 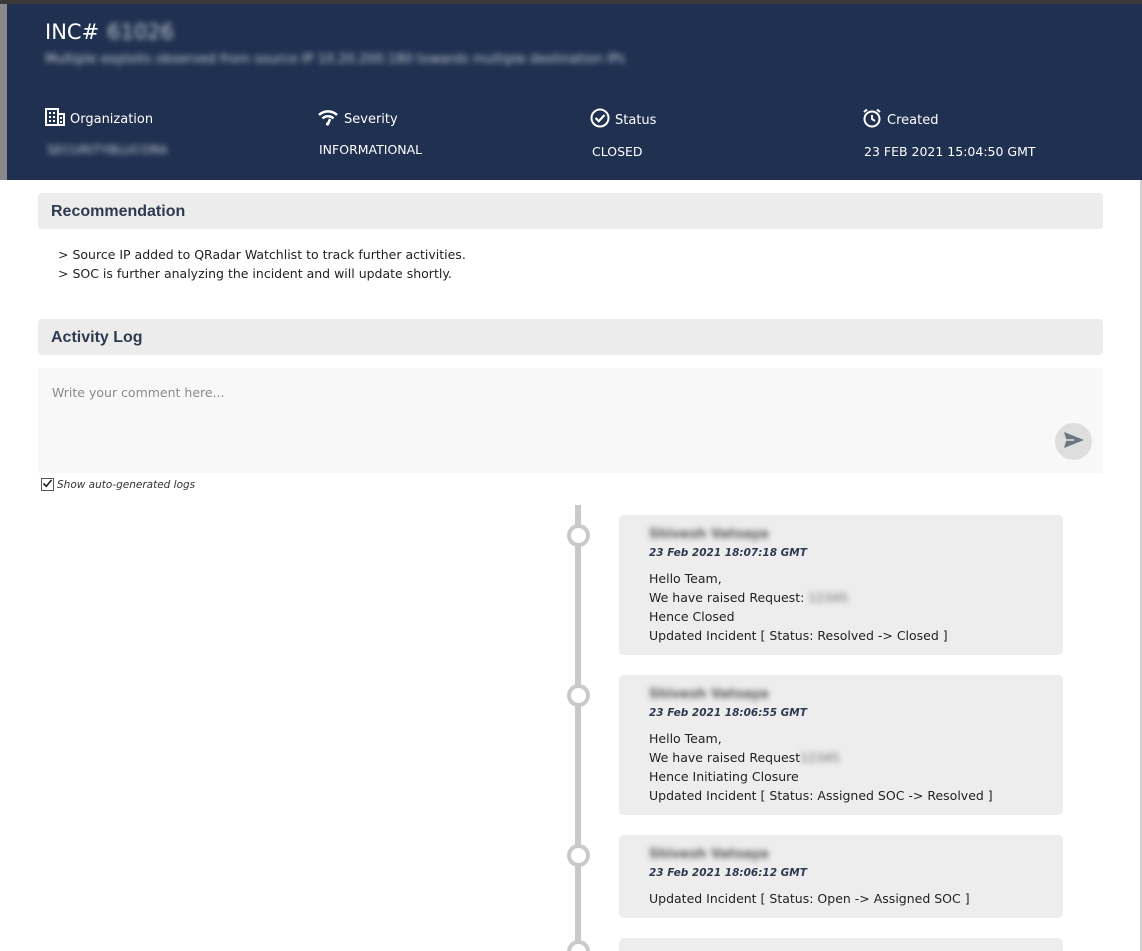 What do you see at coordinates (570, 337) in the screenshot?
I see `activity-log-header: Activity Log` at bounding box center [570, 337].